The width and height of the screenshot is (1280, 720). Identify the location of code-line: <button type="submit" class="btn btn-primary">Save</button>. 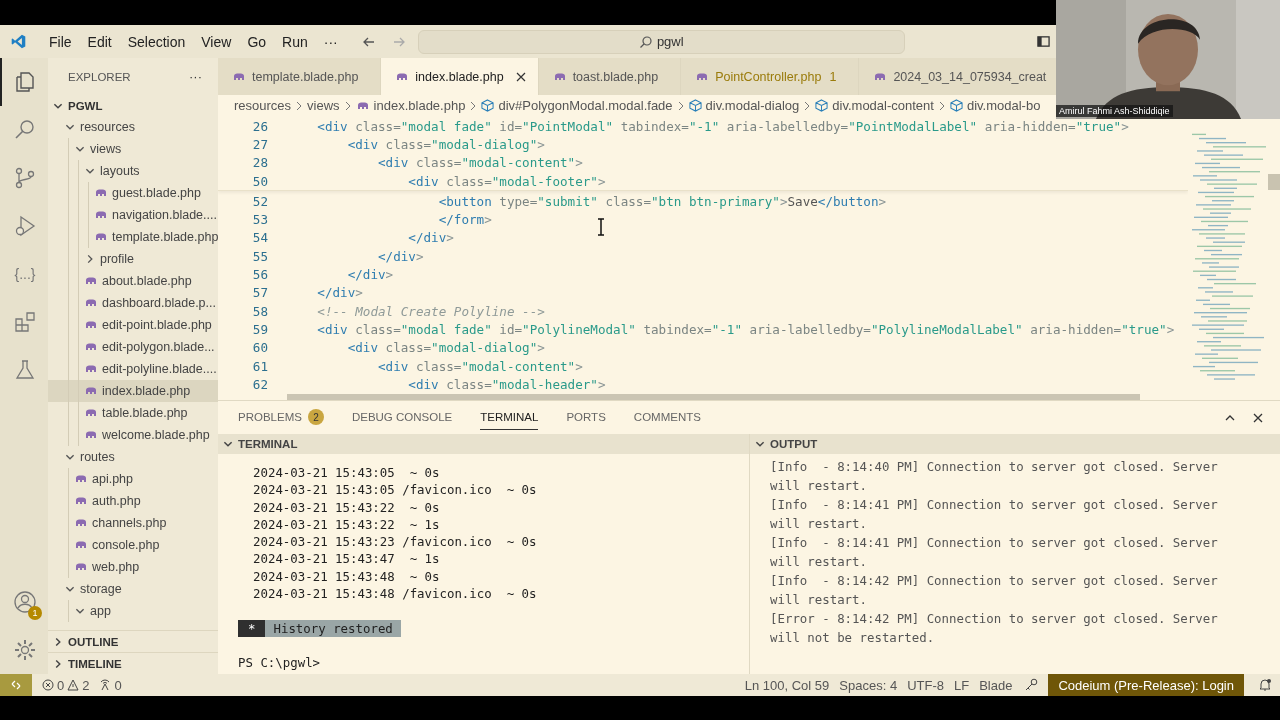
(662, 201).